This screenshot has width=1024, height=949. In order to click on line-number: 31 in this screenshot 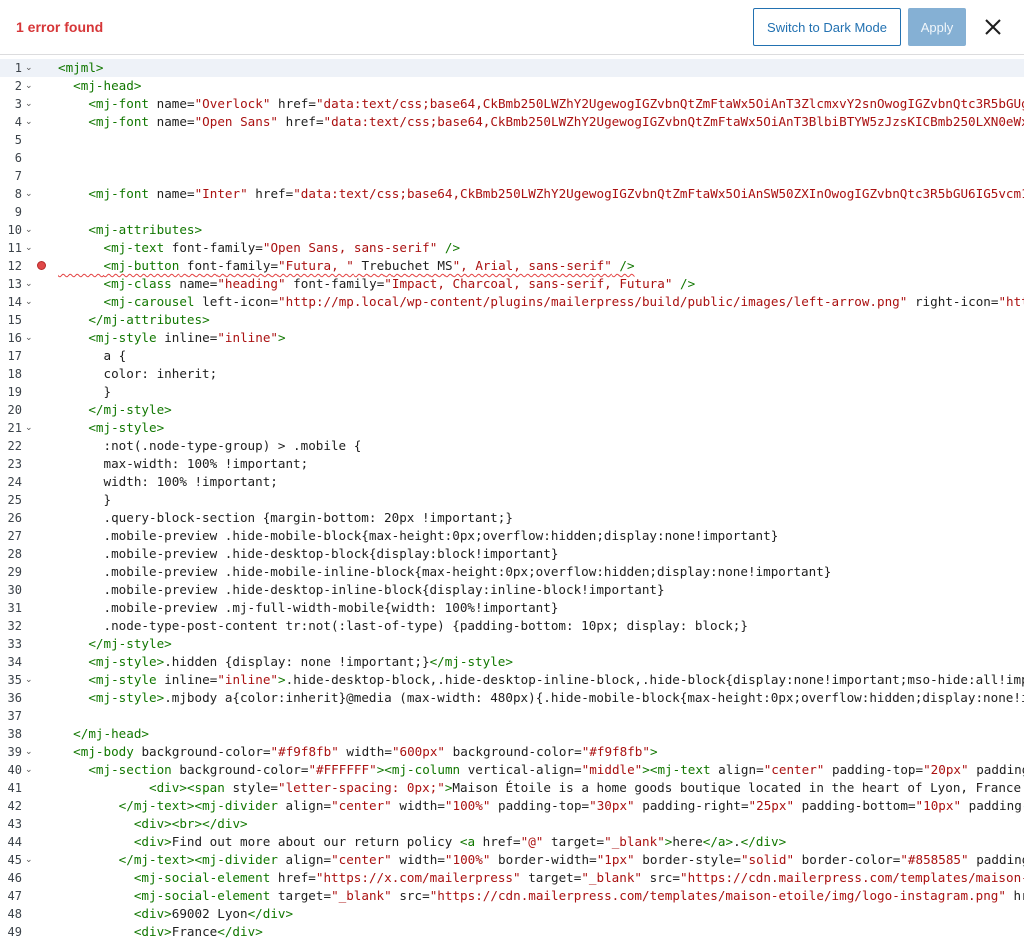, I will do `click(14, 608)`.